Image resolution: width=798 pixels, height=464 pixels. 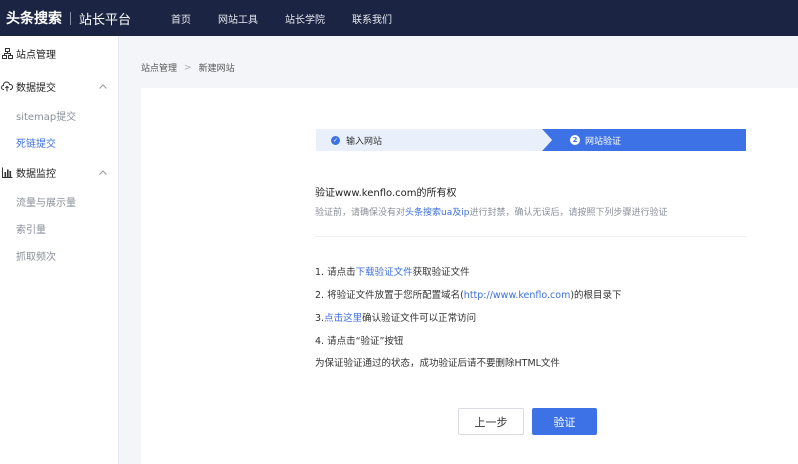 What do you see at coordinates (437, 213) in the screenshot?
I see `ua-ip-link: 头条搜索ua及ip` at bounding box center [437, 213].